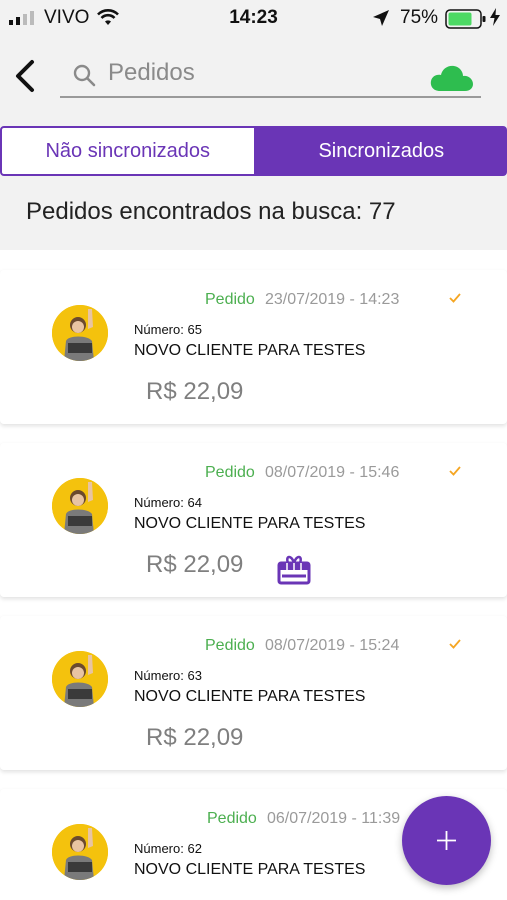  What do you see at coordinates (332, 472) in the screenshot?
I see `order-datetime: 08/07/2019 - 15:46` at bounding box center [332, 472].